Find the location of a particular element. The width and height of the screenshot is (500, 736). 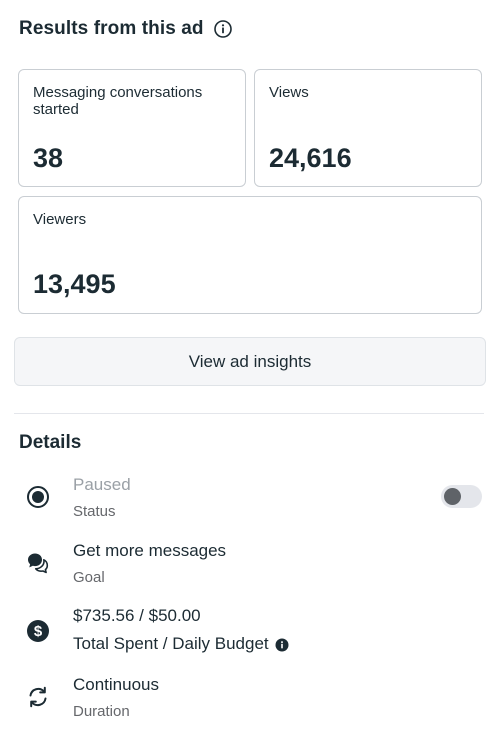

card-value: 13,495 is located at coordinates (74, 284).